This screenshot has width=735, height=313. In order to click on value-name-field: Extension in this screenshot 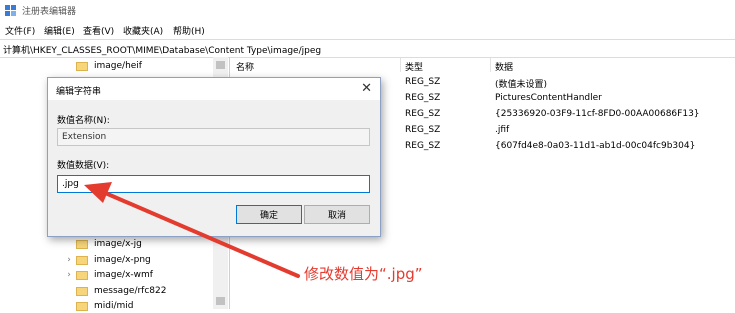, I will do `click(213, 137)`.